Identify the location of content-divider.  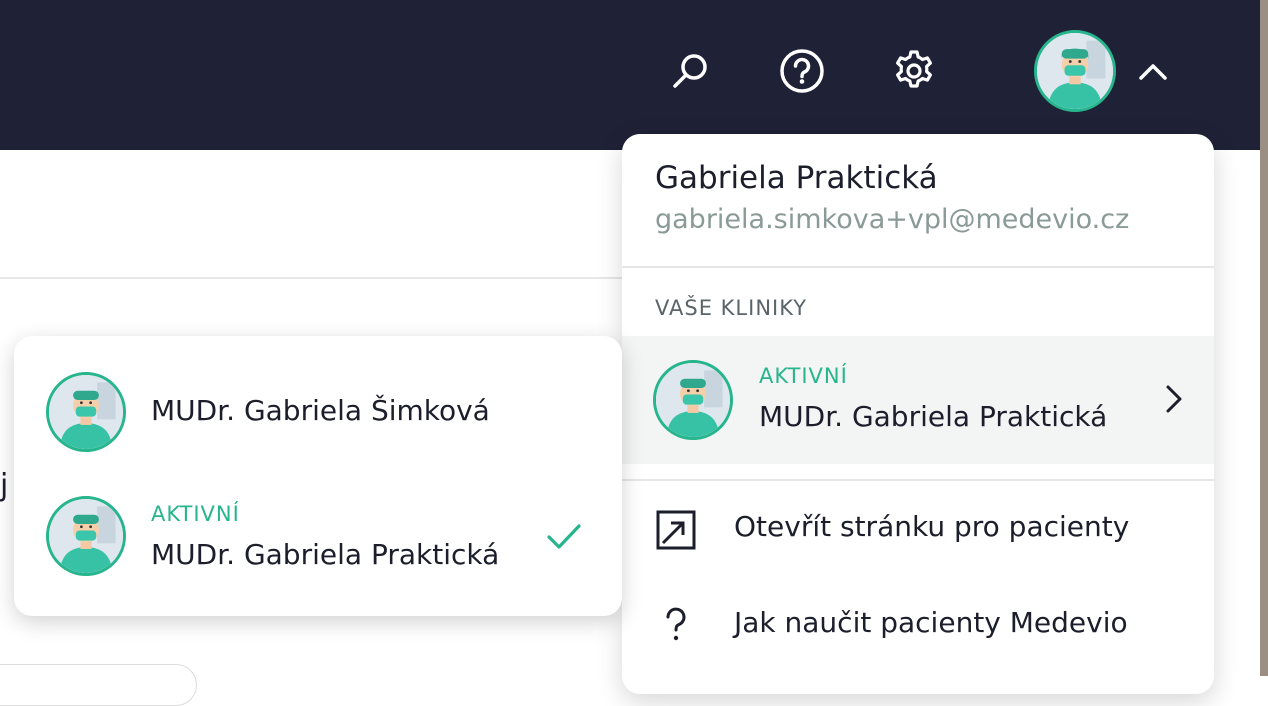
(315, 278).